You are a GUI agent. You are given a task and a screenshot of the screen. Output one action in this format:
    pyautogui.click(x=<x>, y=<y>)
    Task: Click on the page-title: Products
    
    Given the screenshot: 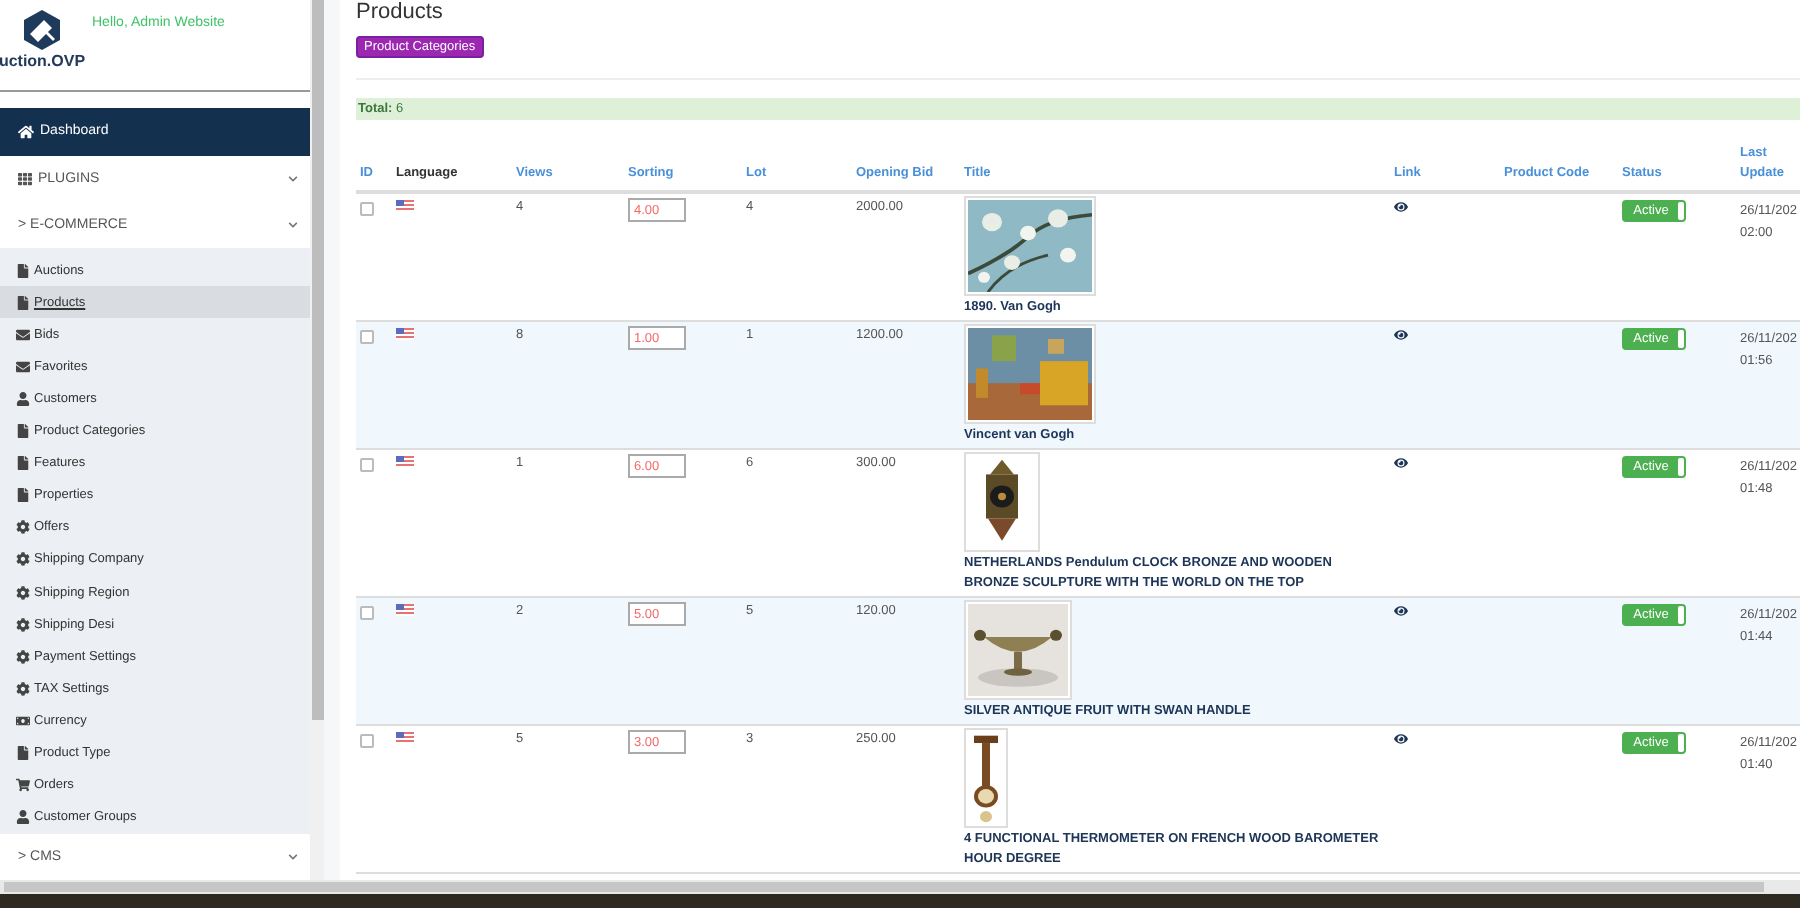 What is the action you would take?
    pyautogui.click(x=400, y=12)
    